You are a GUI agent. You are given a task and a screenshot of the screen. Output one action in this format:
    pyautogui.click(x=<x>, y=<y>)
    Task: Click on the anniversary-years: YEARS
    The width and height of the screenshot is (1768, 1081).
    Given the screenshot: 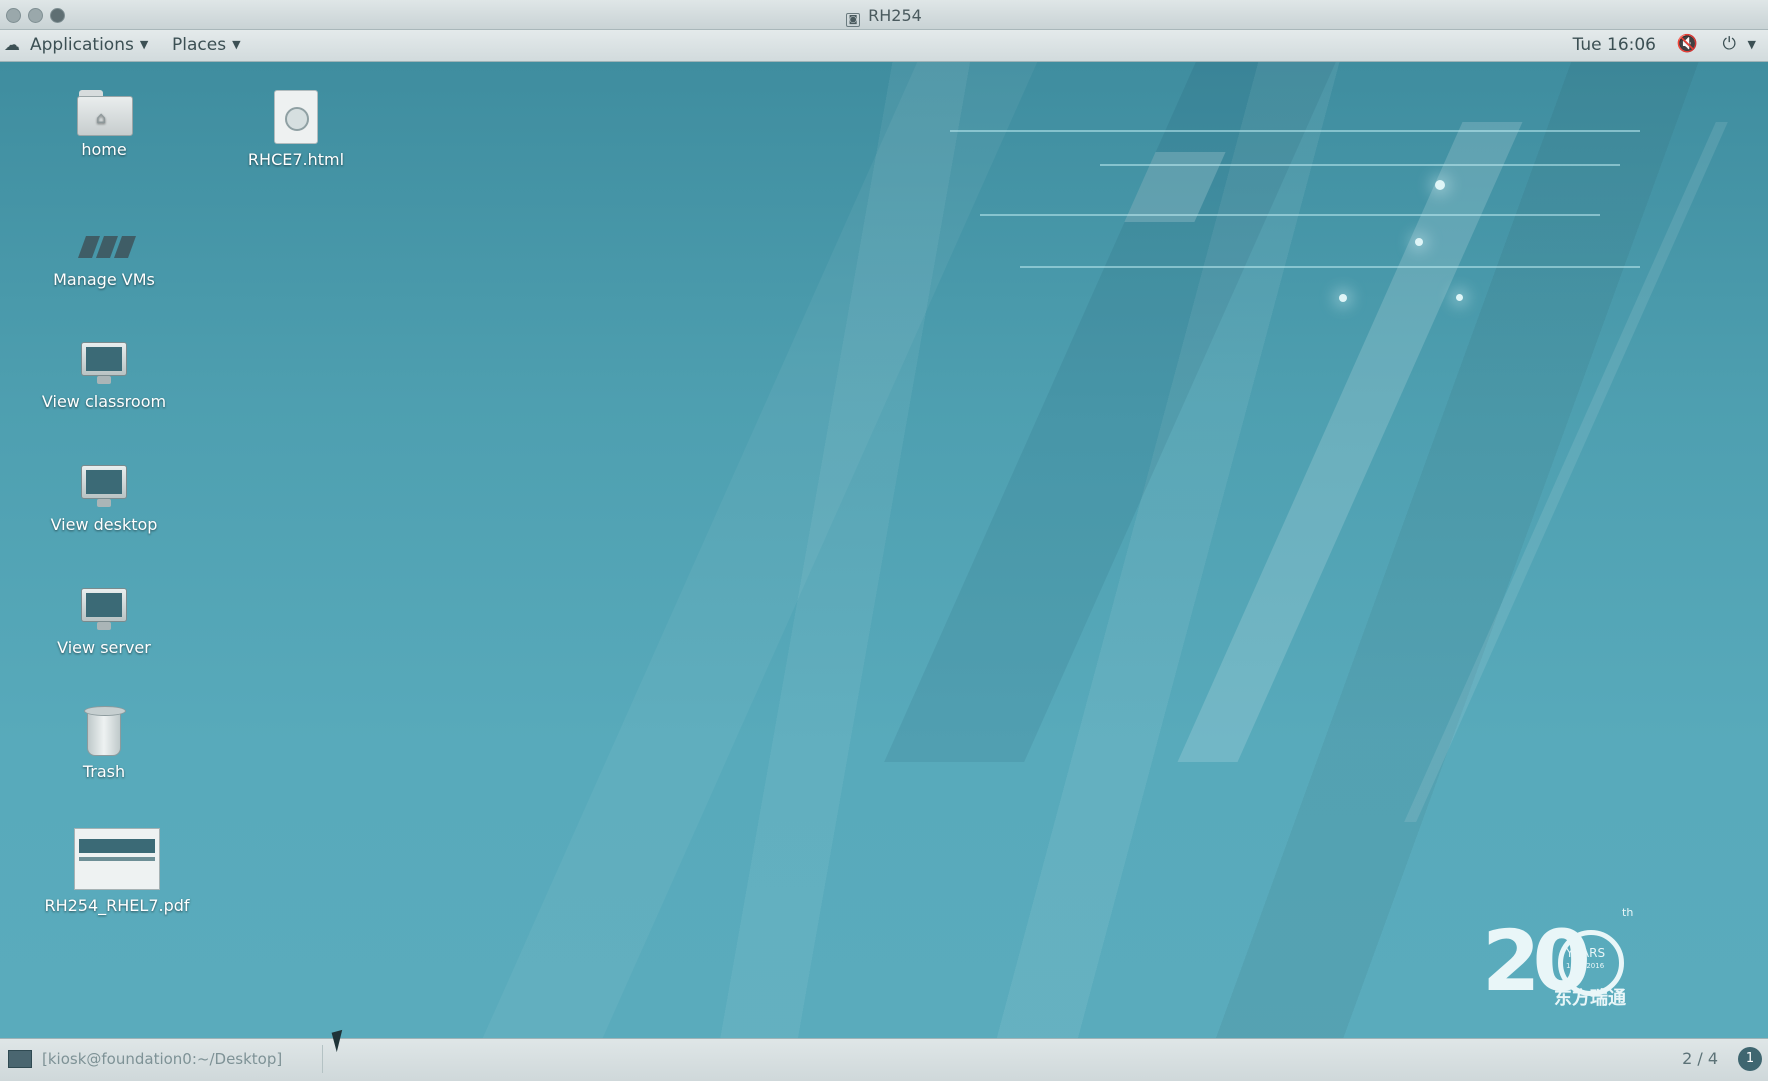 What is the action you would take?
    pyautogui.click(x=1586, y=953)
    